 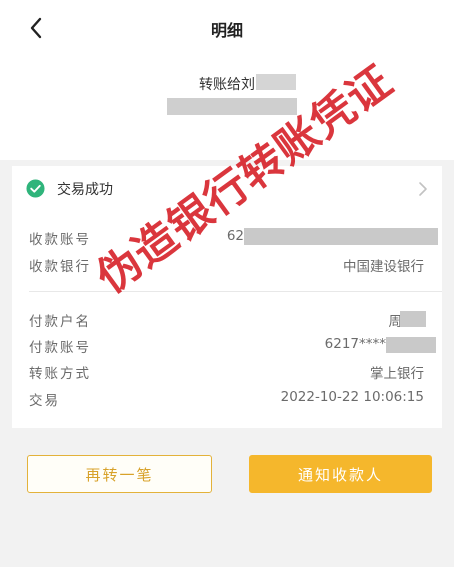 I want to click on time-value: 2022-10-22 10:06:15, so click(x=352, y=397).